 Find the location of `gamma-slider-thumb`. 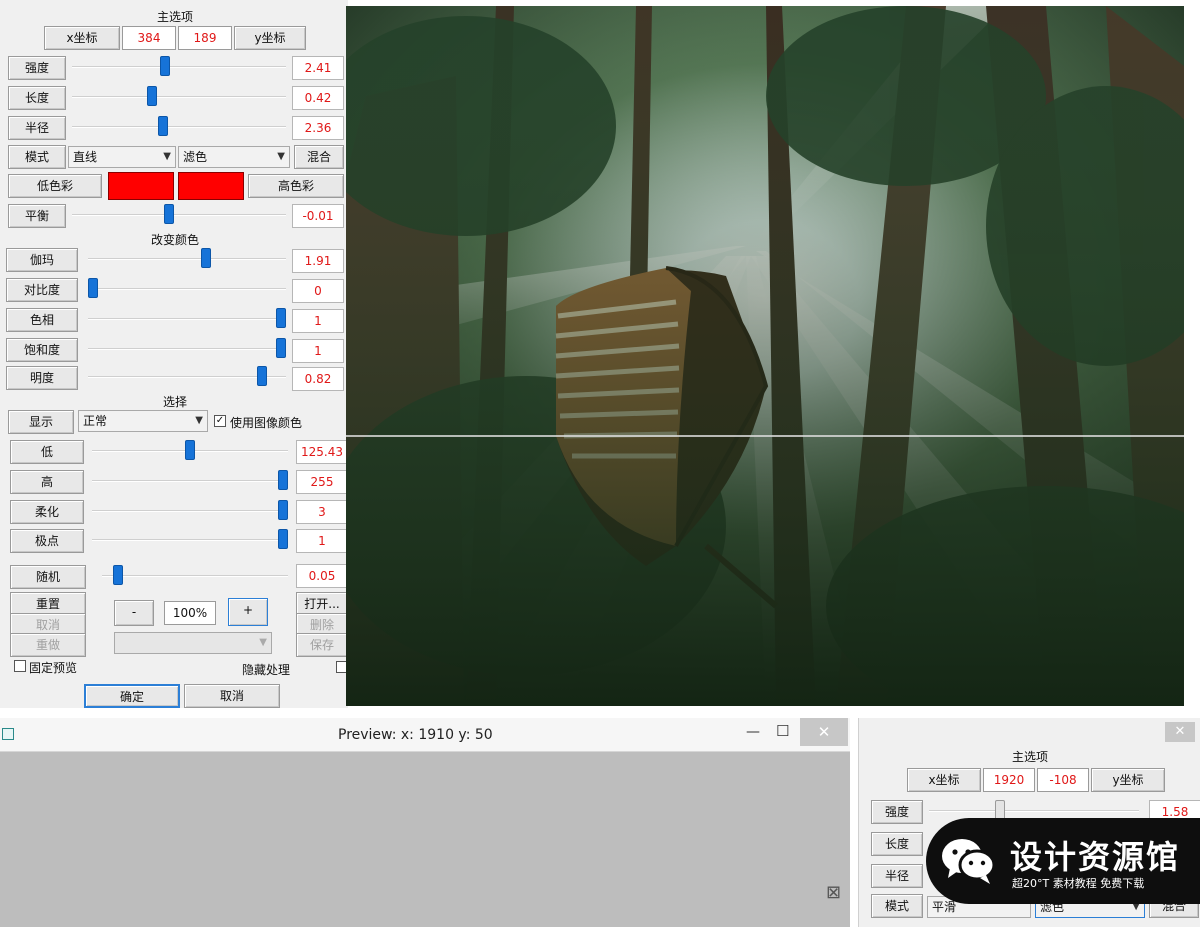

gamma-slider-thumb is located at coordinates (205, 258).